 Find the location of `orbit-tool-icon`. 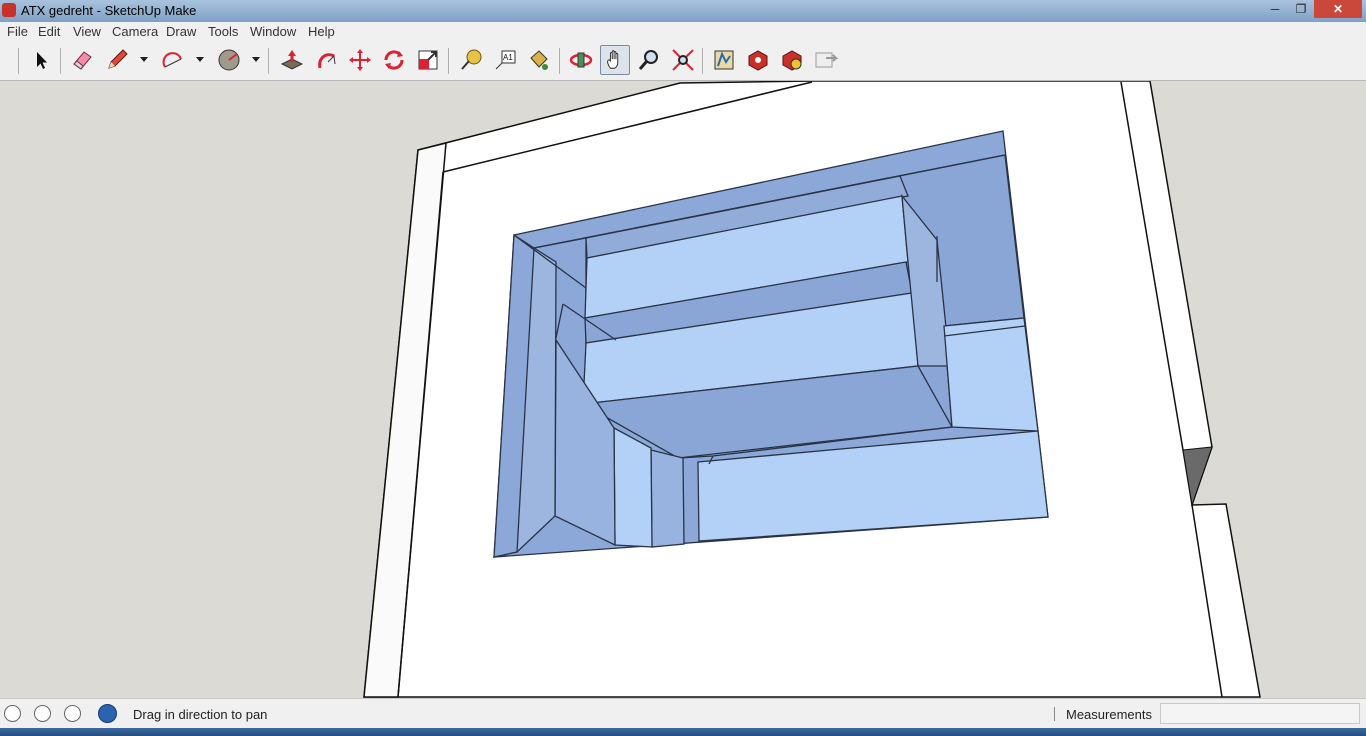

orbit-tool-icon is located at coordinates (581, 60).